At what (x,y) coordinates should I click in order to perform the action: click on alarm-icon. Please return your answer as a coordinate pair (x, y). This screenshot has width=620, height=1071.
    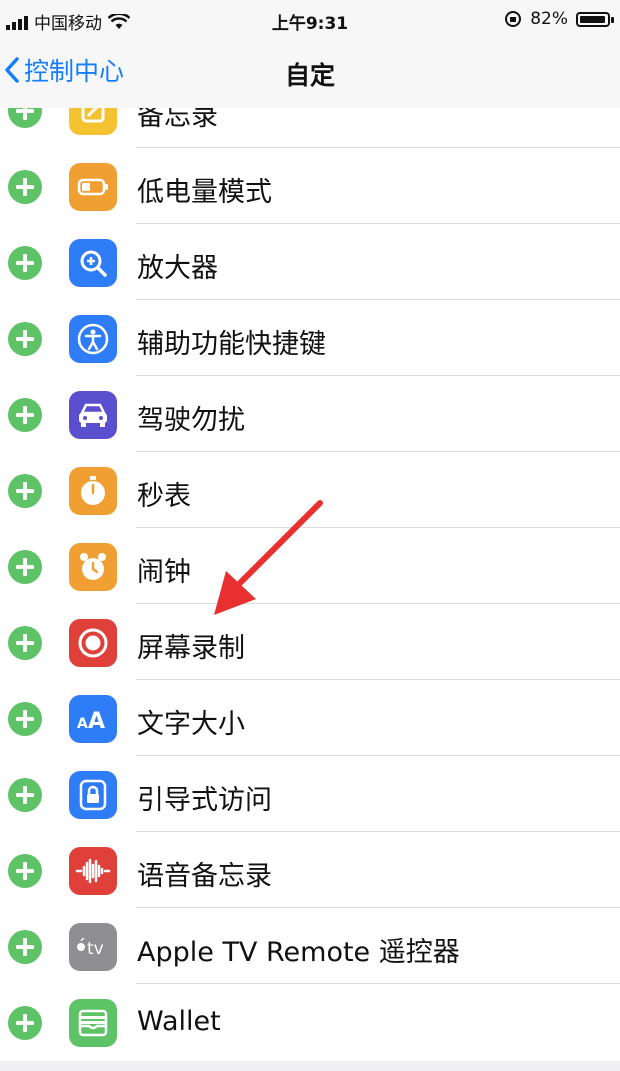
    Looking at the image, I should click on (93, 567).